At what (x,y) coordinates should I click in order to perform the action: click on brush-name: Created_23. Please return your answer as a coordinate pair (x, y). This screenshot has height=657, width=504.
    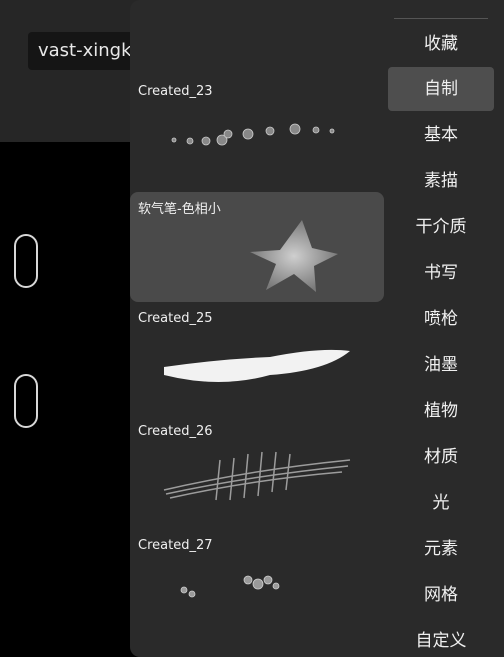
    Looking at the image, I should click on (175, 91).